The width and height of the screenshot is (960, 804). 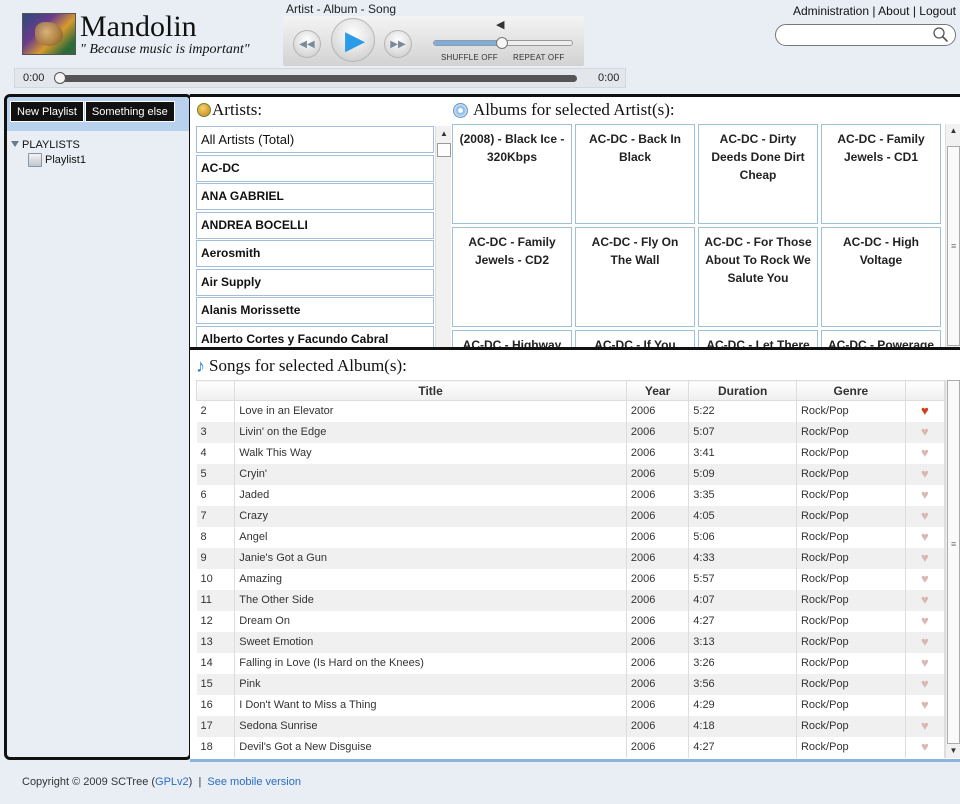 I want to click on year-cell: 2006, so click(x=658, y=579).